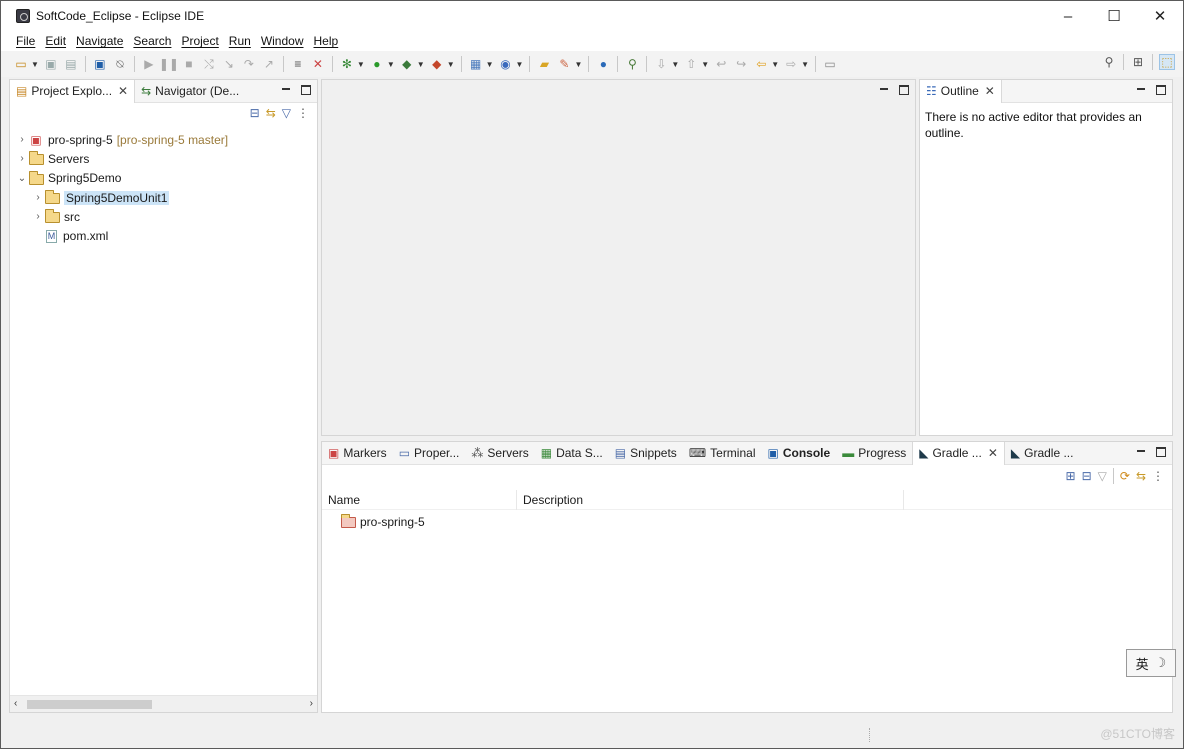 Image resolution: width=1184 pixels, height=749 pixels. Describe the element at coordinates (1109, 62) in the screenshot. I see `search-icon: ⚲` at that location.